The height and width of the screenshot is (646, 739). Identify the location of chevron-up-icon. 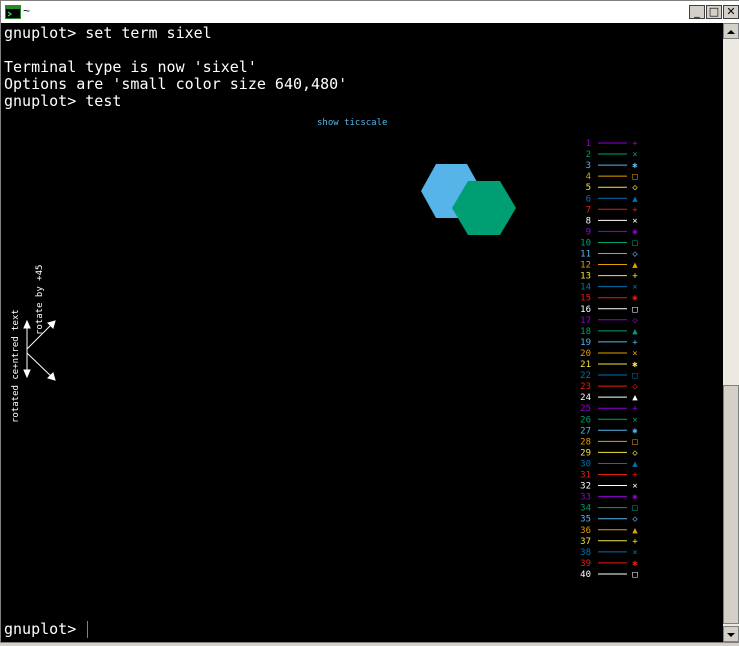
(731, 32).